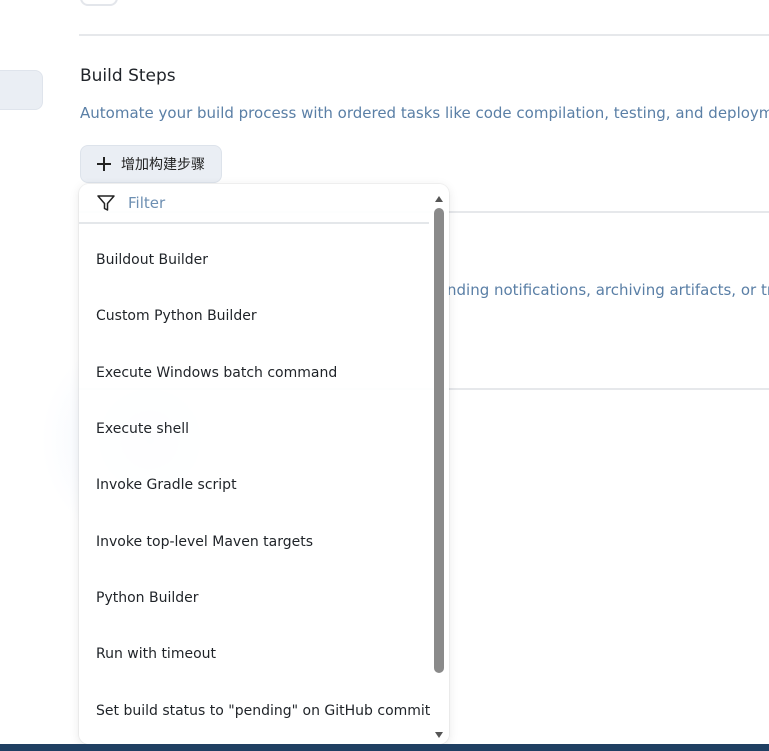  I want to click on scrollbar-thumb, so click(439, 440).